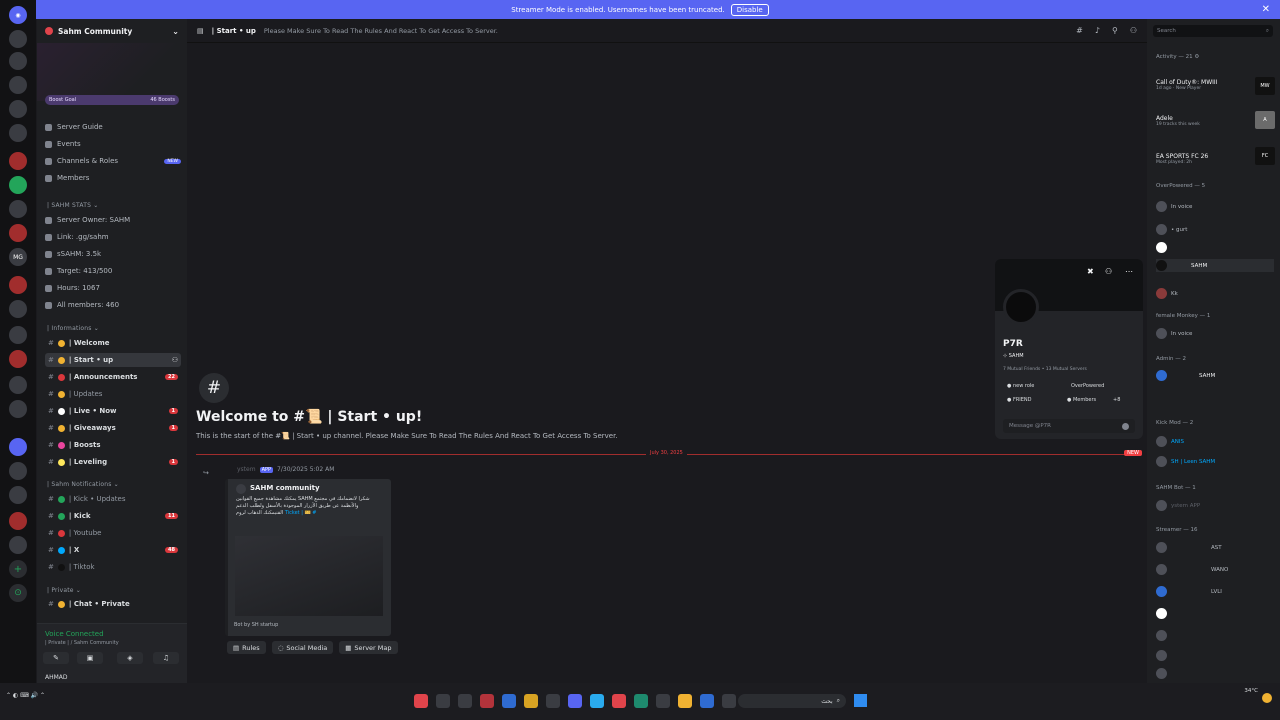  What do you see at coordinates (1090, 271) in the screenshot?
I see `close-icon: ✖` at bounding box center [1090, 271].